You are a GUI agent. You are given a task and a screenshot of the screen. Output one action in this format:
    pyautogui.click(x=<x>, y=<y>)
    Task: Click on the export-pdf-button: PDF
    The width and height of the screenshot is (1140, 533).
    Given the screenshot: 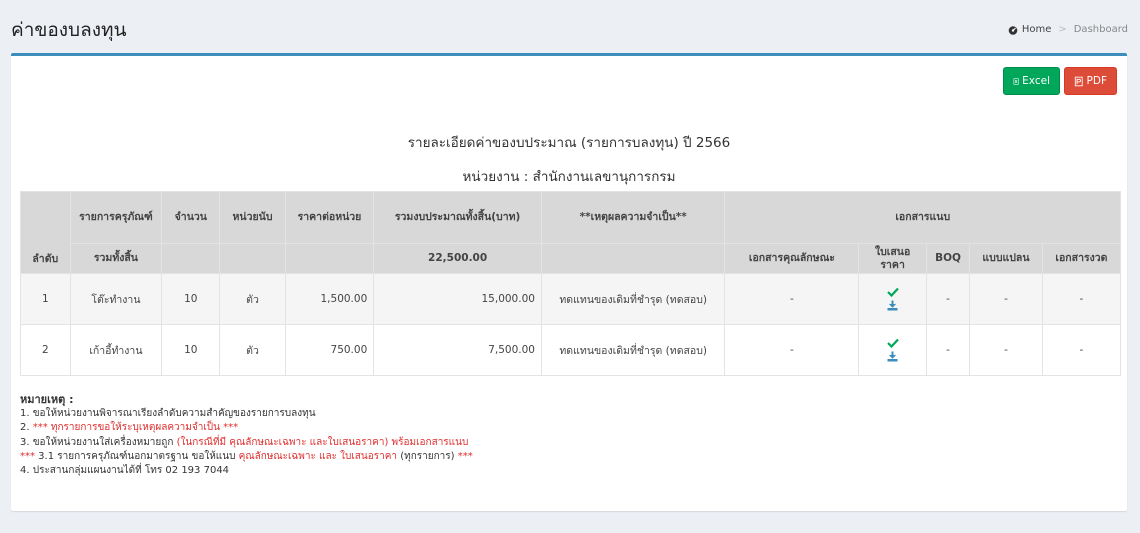 What is the action you would take?
    pyautogui.click(x=1090, y=81)
    